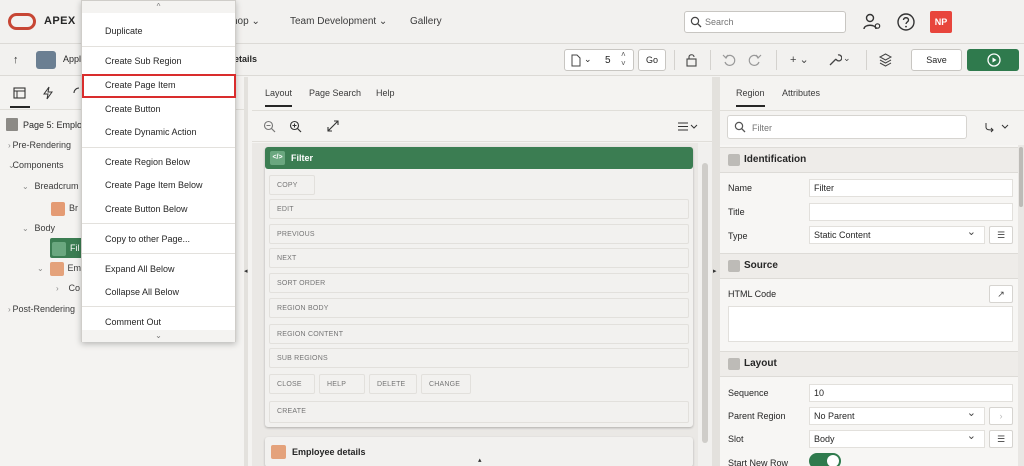  Describe the element at coordinates (385, 93) in the screenshot. I see `tab-help: Help` at that location.